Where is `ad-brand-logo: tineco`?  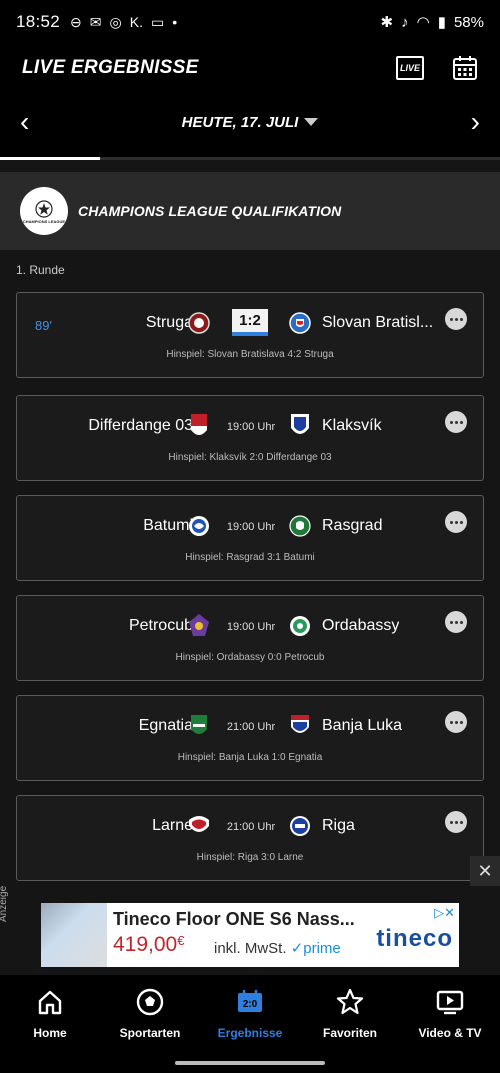 ad-brand-logo: tineco is located at coordinates (414, 938).